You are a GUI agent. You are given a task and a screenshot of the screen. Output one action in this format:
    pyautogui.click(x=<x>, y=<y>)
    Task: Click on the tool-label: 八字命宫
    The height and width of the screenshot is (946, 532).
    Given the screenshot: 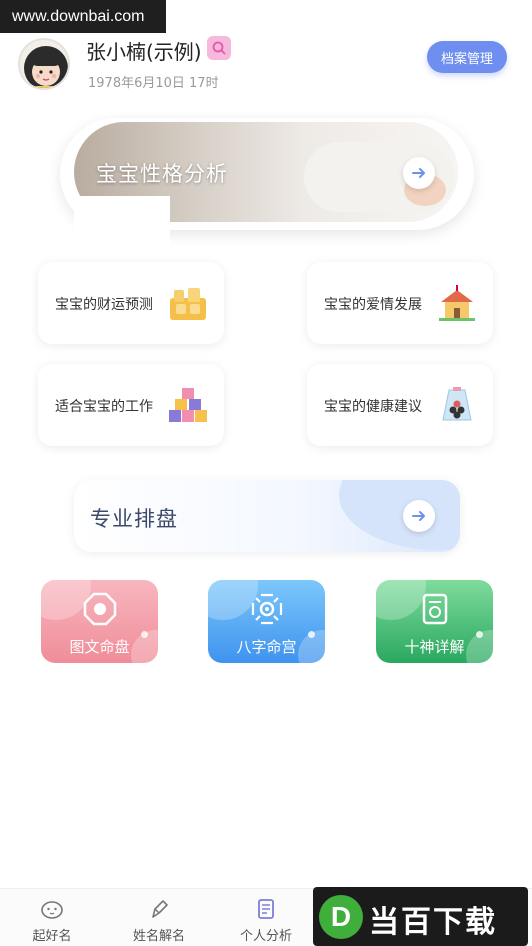 What is the action you would take?
    pyautogui.click(x=266, y=647)
    